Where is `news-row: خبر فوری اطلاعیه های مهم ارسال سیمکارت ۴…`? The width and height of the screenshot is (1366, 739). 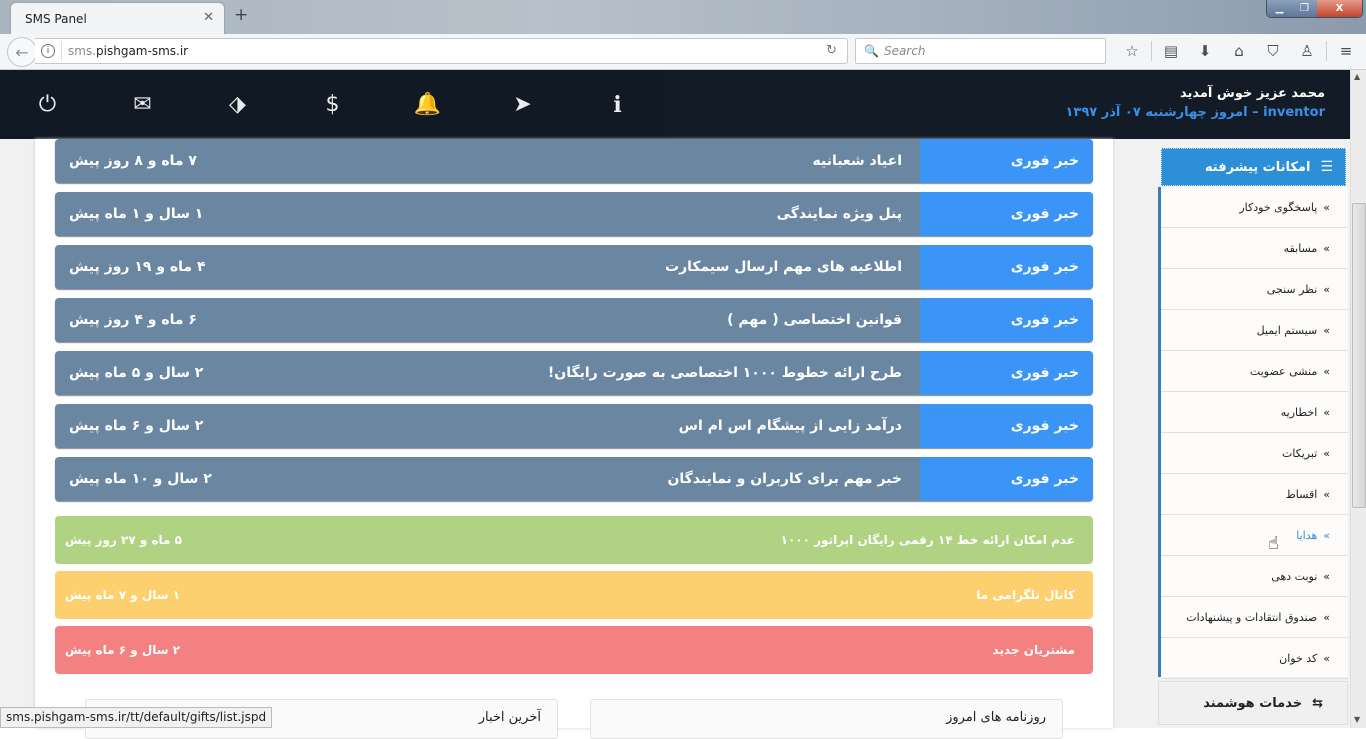
news-row: خبر فوری اطلاعیه های مهم ارسال سیمکارت ۴… is located at coordinates (574, 267).